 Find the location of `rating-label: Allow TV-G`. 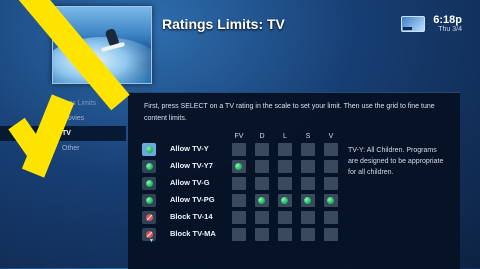

rating-label: Allow TV-G is located at coordinates (190, 182).